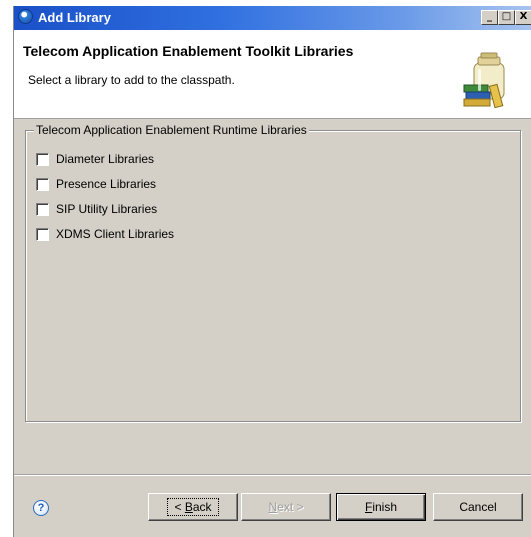  Describe the element at coordinates (25, 16) in the screenshot. I see `eclipse-icon` at that location.